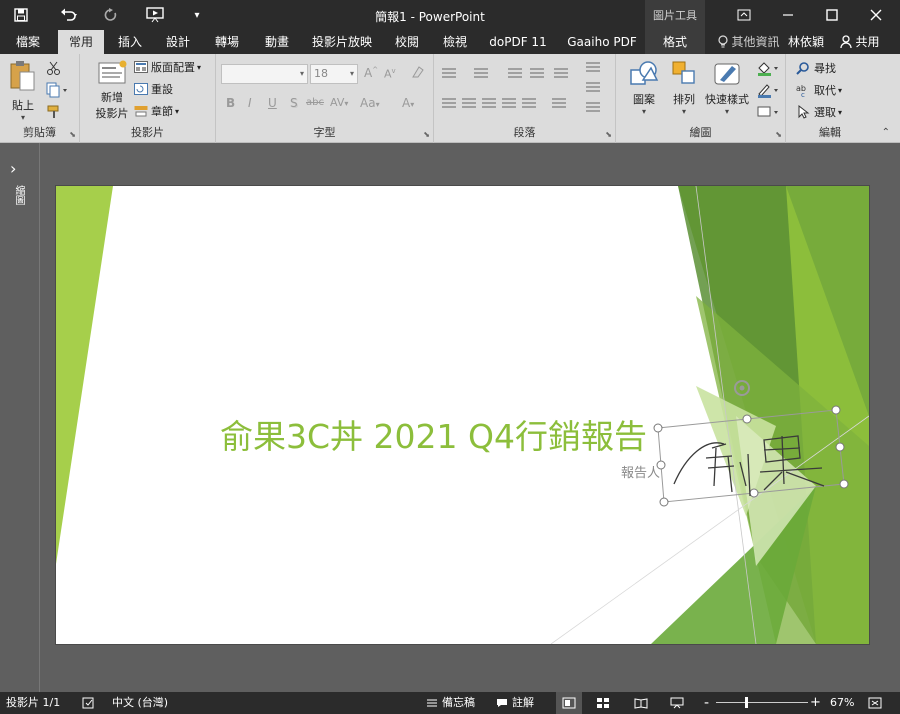 Image resolution: width=900 pixels, height=714 pixels. I want to click on tab-transitions: 轉場, so click(227, 42).